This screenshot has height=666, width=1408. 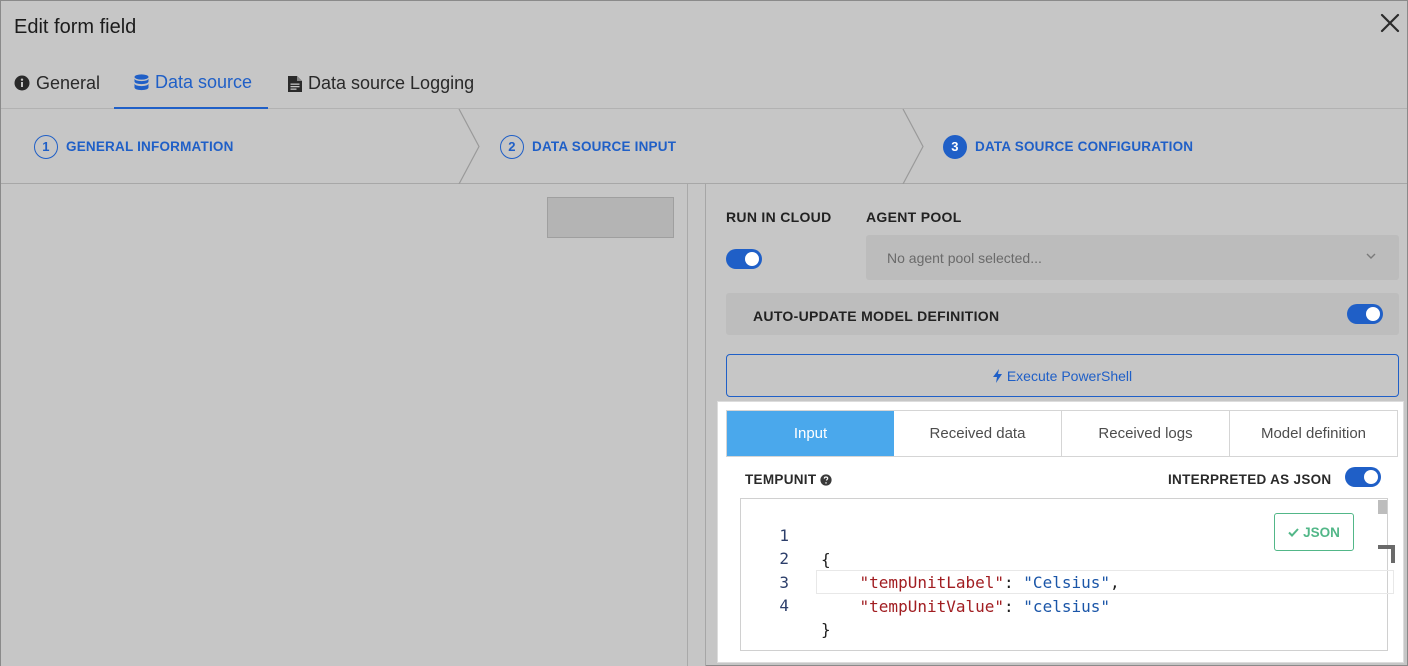 What do you see at coordinates (687, 425) in the screenshot?
I see `editor-vertical-ruler` at bounding box center [687, 425].